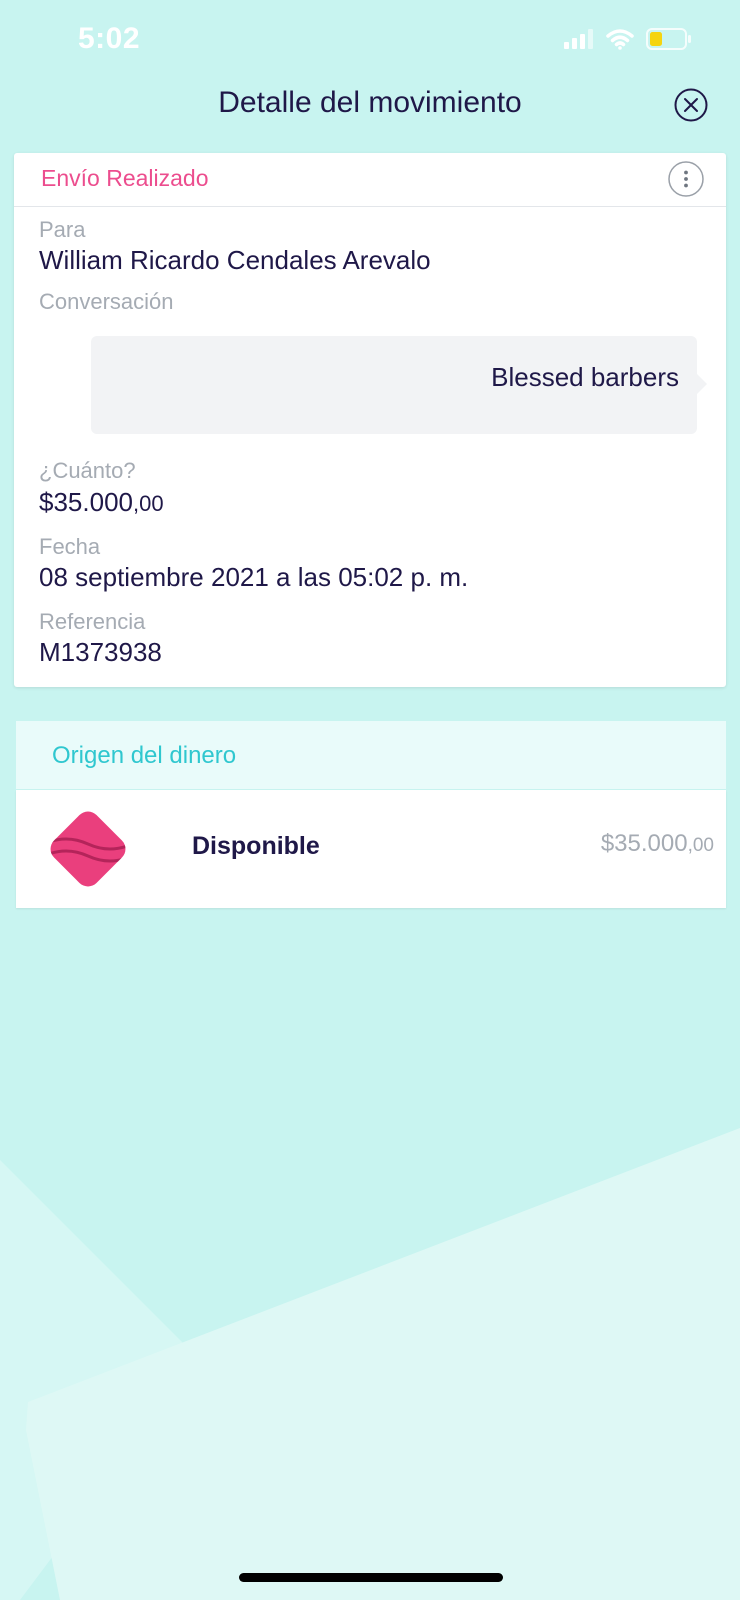  I want to click on message-bubble: Blessed barbers, so click(399, 385).